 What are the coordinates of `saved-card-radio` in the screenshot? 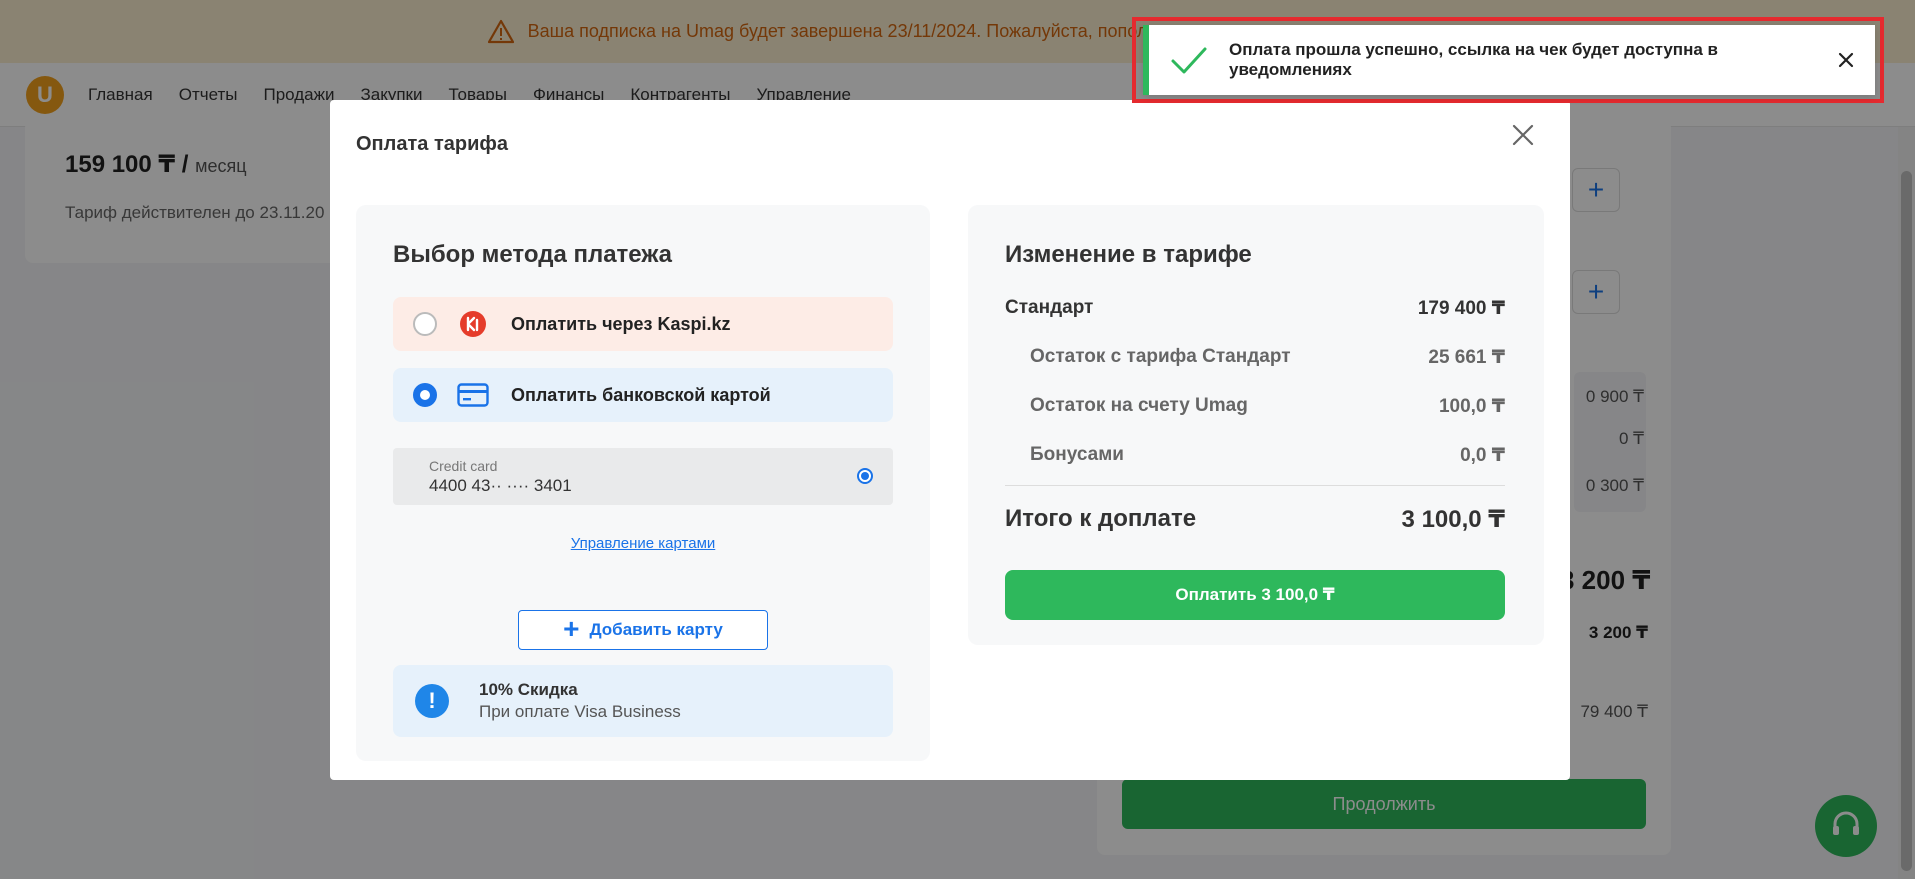 It's located at (865, 476).